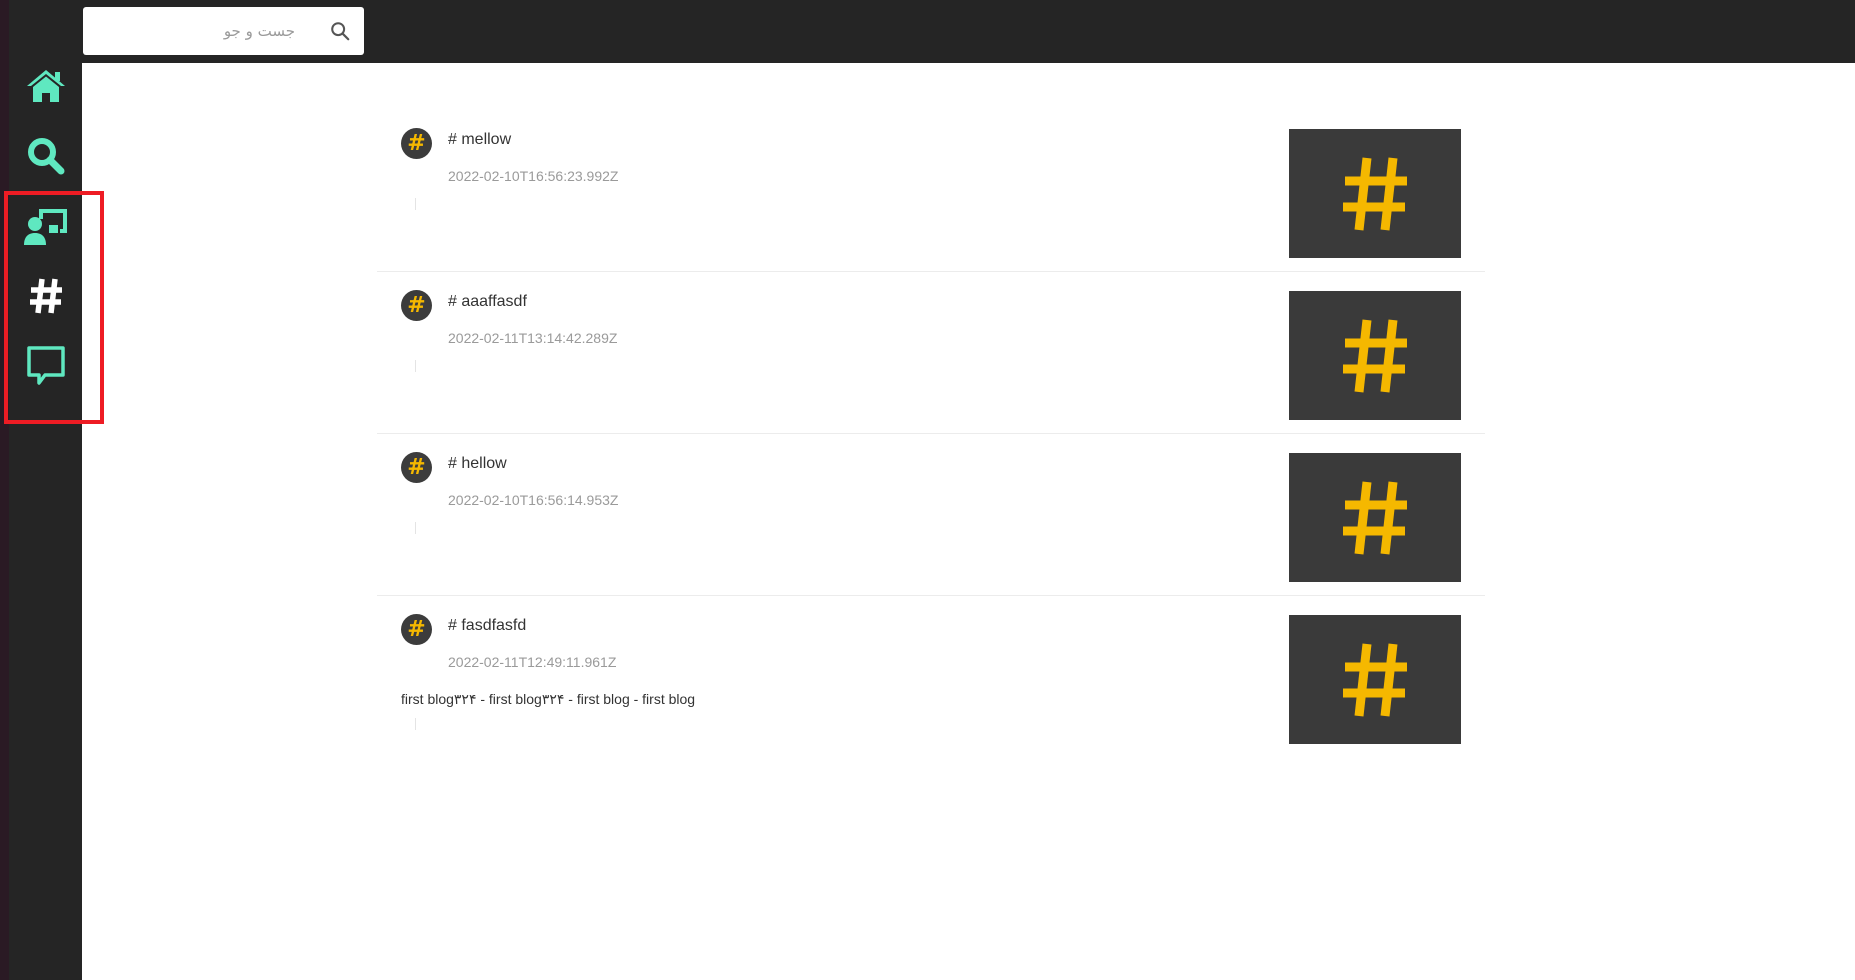 This screenshot has height=980, width=1855. What do you see at coordinates (198, 31) in the screenshot?
I see `search-input` at bounding box center [198, 31].